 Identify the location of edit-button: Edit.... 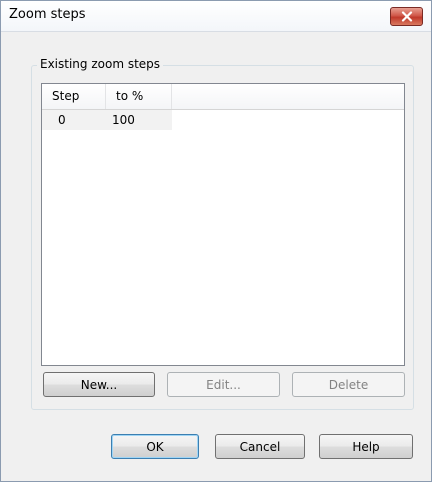
(223, 384).